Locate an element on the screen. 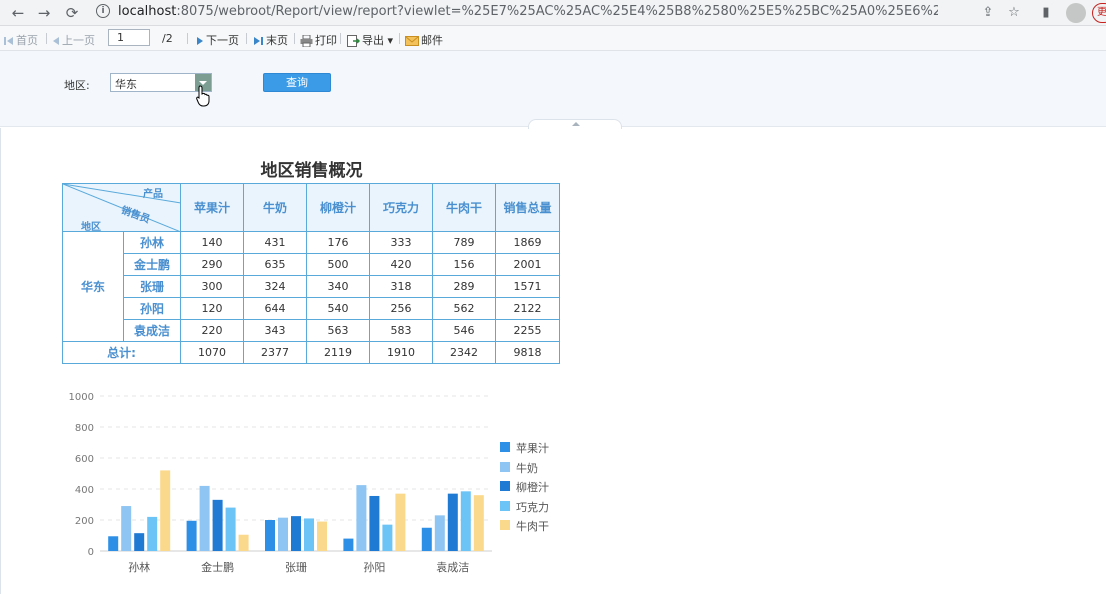 The image size is (1106, 594). total-cell: 1910 is located at coordinates (401, 352).